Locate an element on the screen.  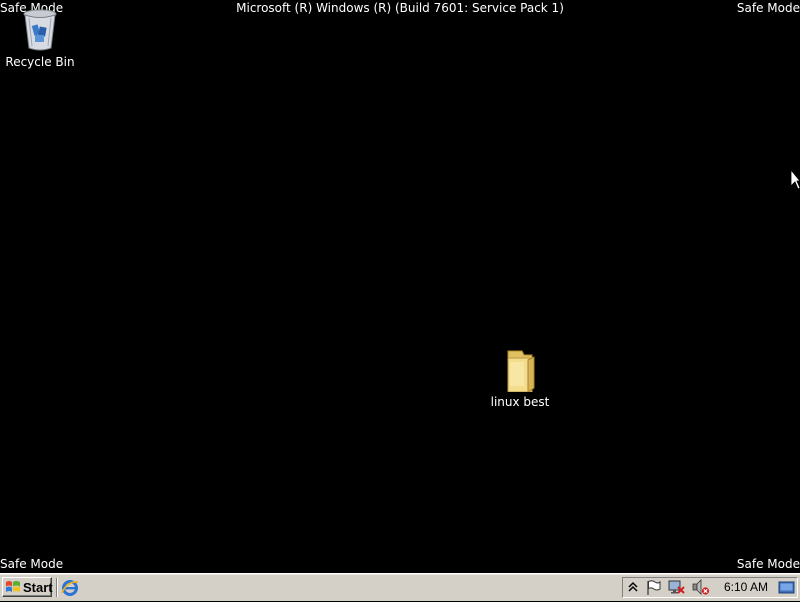
taskbar-separator is located at coordinates (57, 587).